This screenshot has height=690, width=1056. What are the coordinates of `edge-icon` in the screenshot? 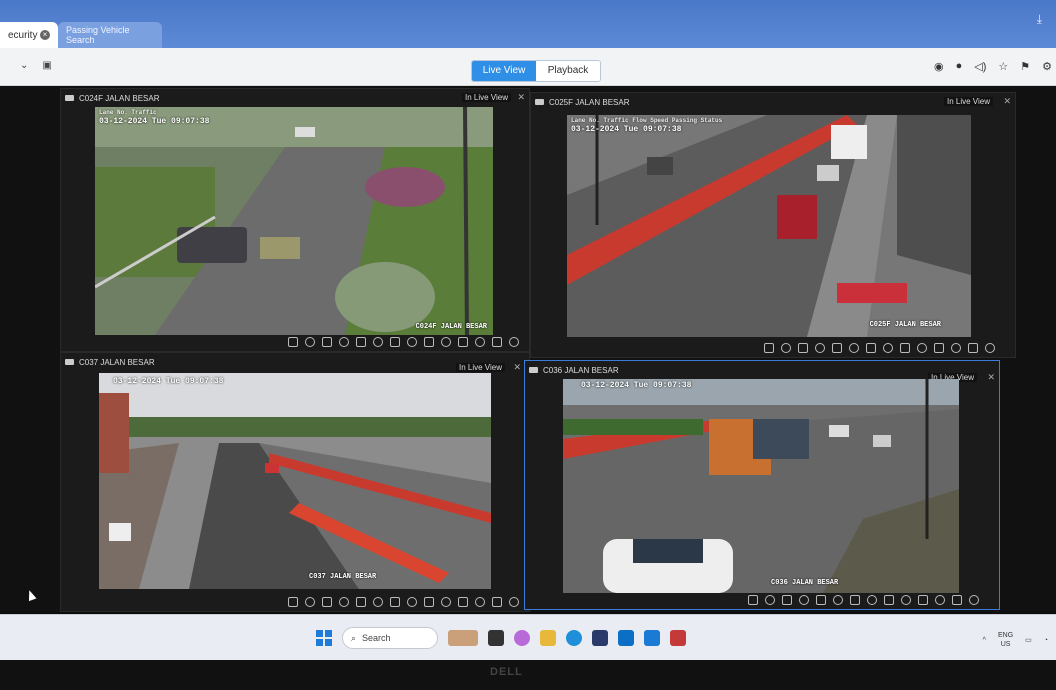 It's located at (574, 638).